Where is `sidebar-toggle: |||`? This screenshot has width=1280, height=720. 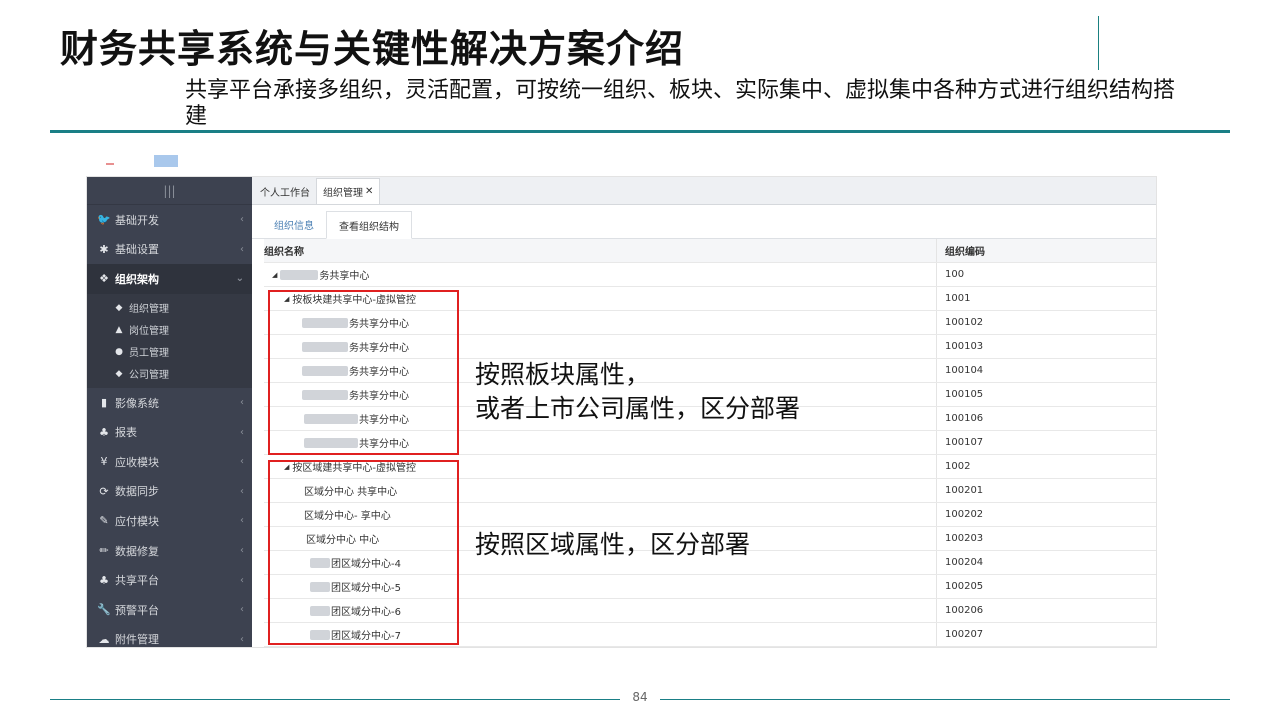 sidebar-toggle: ||| is located at coordinates (169, 191).